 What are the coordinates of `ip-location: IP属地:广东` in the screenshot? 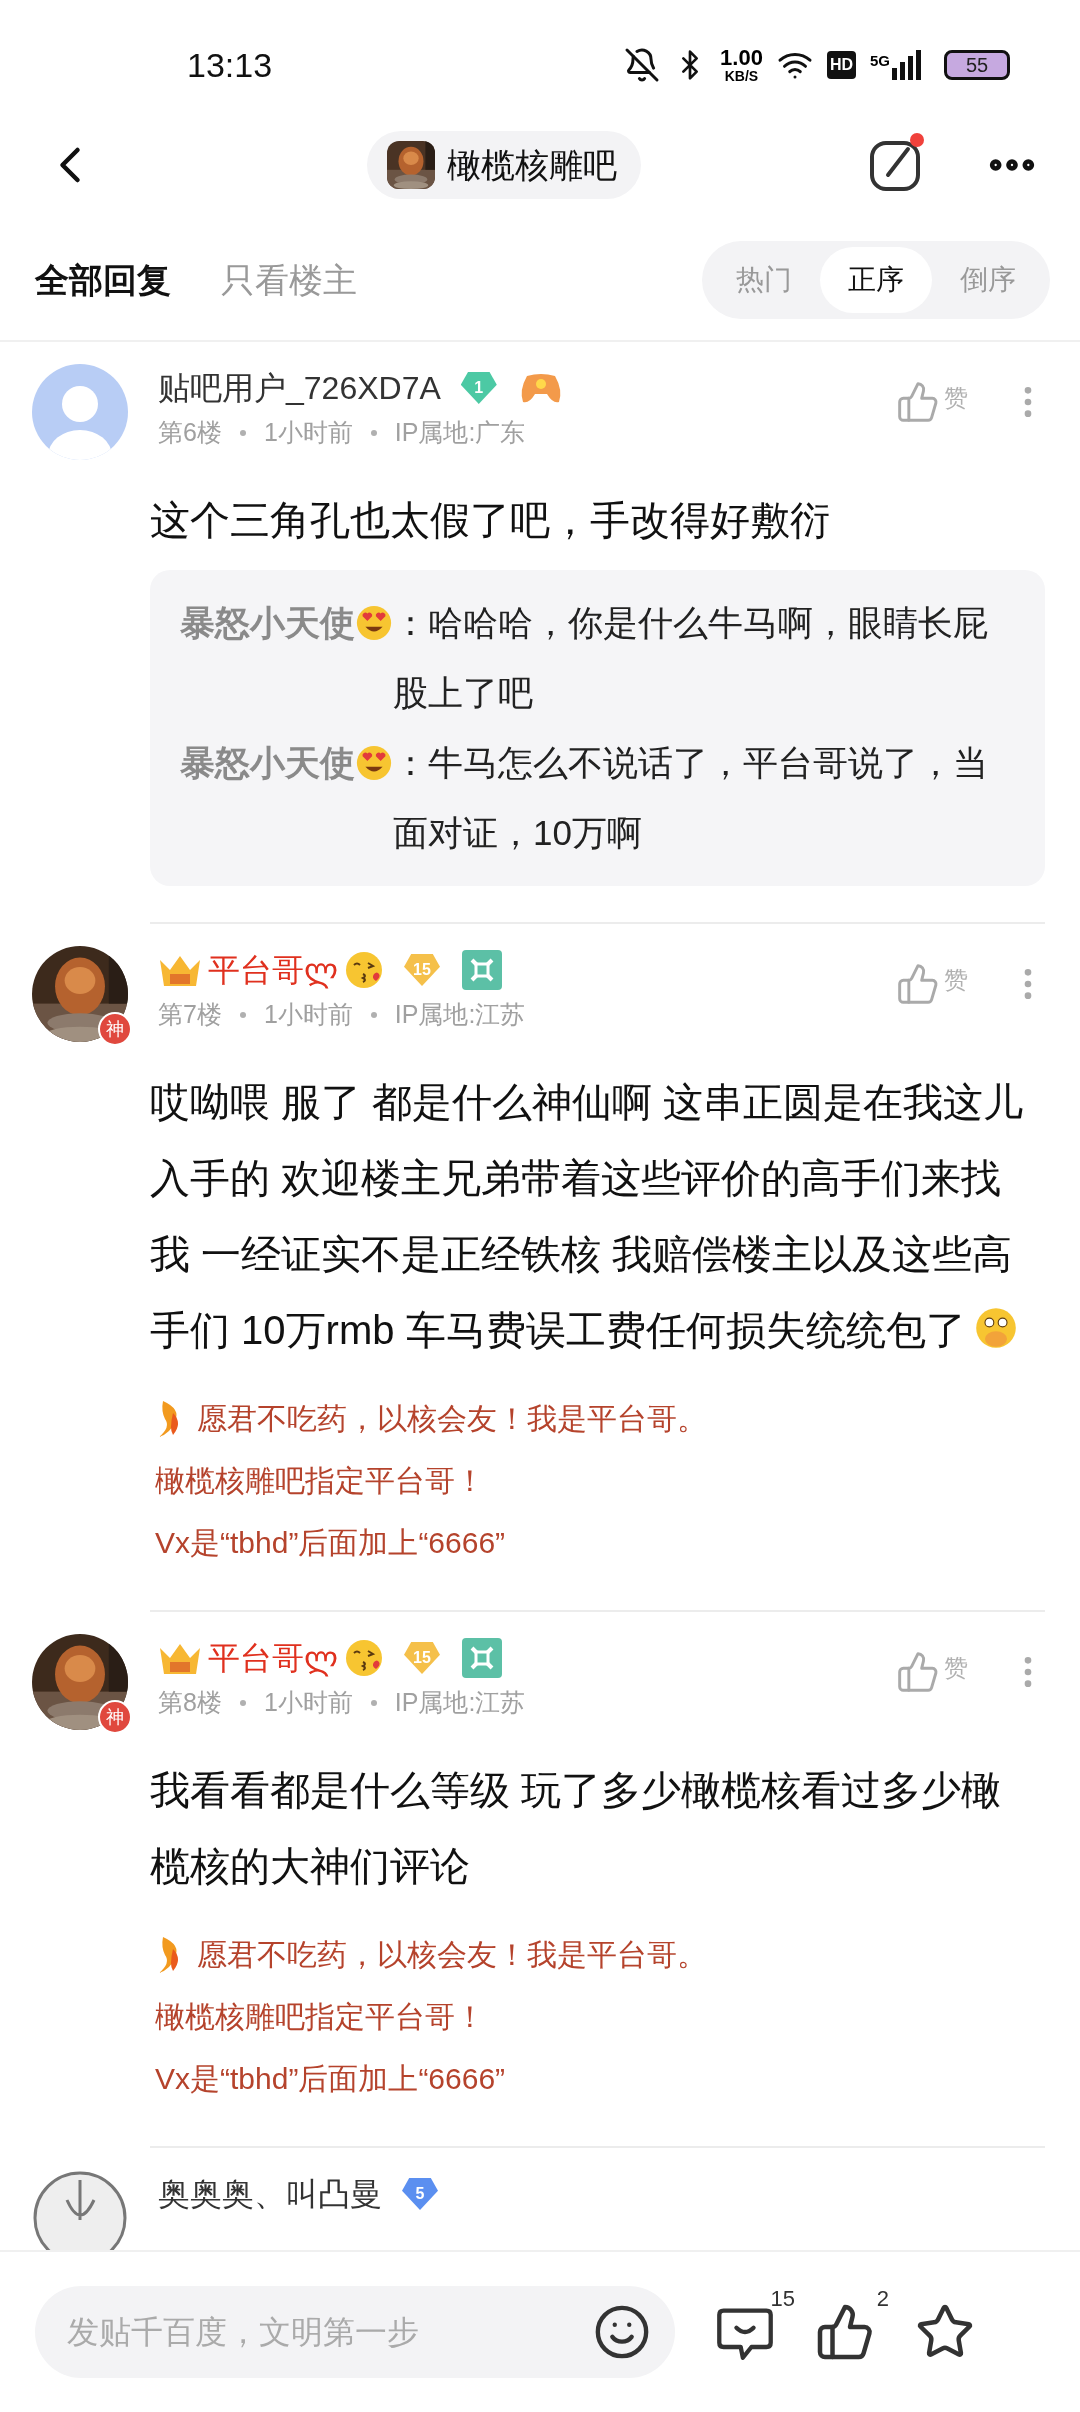 It's located at (460, 432).